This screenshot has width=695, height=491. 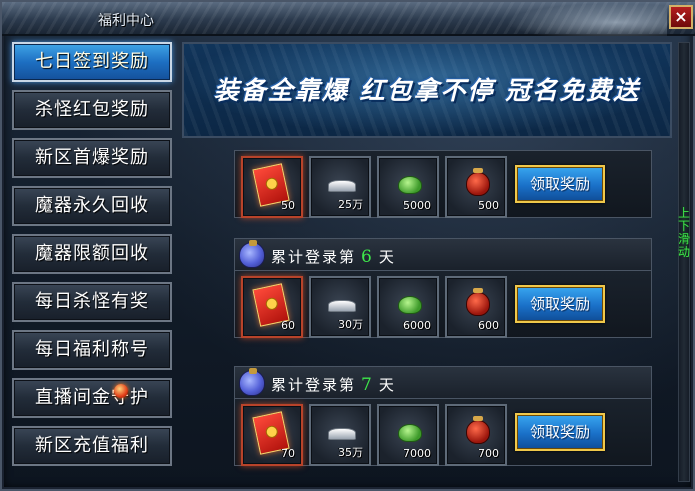 I want to click on reward-slot: 700, so click(x=476, y=435).